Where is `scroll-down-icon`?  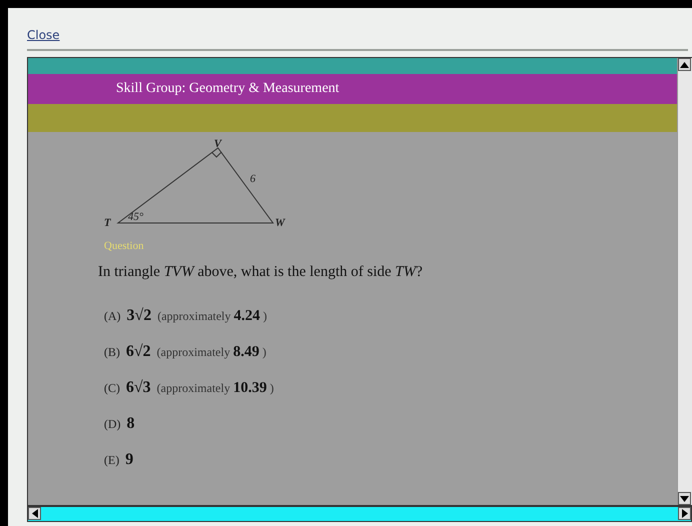 scroll-down-icon is located at coordinates (684, 498).